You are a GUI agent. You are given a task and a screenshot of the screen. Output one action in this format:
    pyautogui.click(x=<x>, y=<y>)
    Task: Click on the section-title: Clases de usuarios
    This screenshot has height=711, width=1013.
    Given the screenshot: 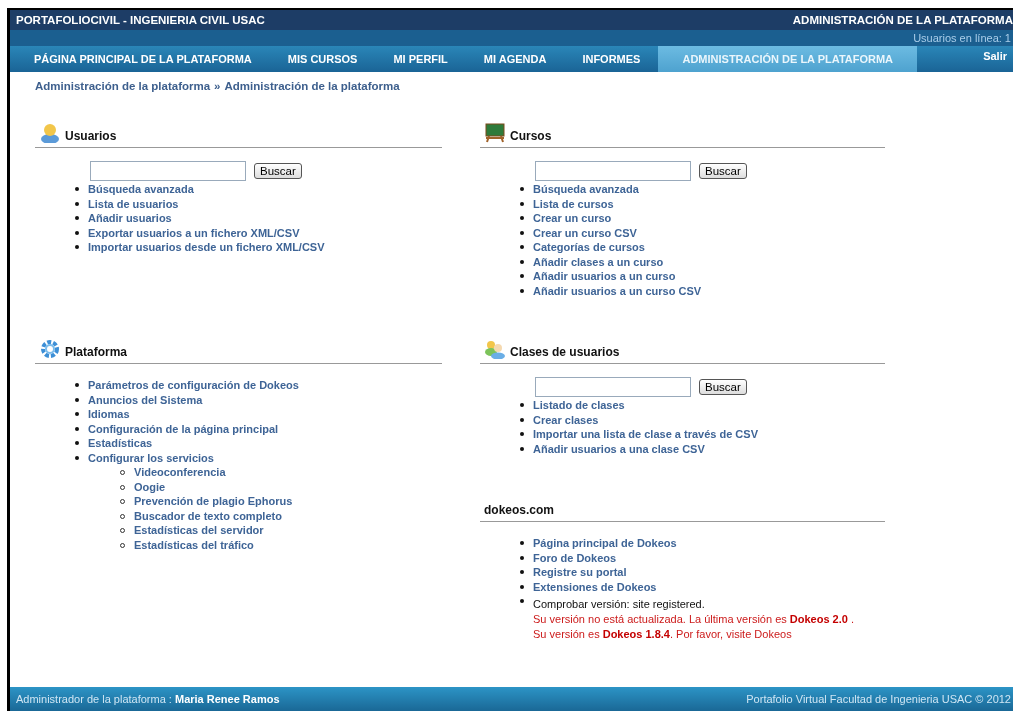 What is the action you would take?
    pyautogui.click(x=565, y=352)
    